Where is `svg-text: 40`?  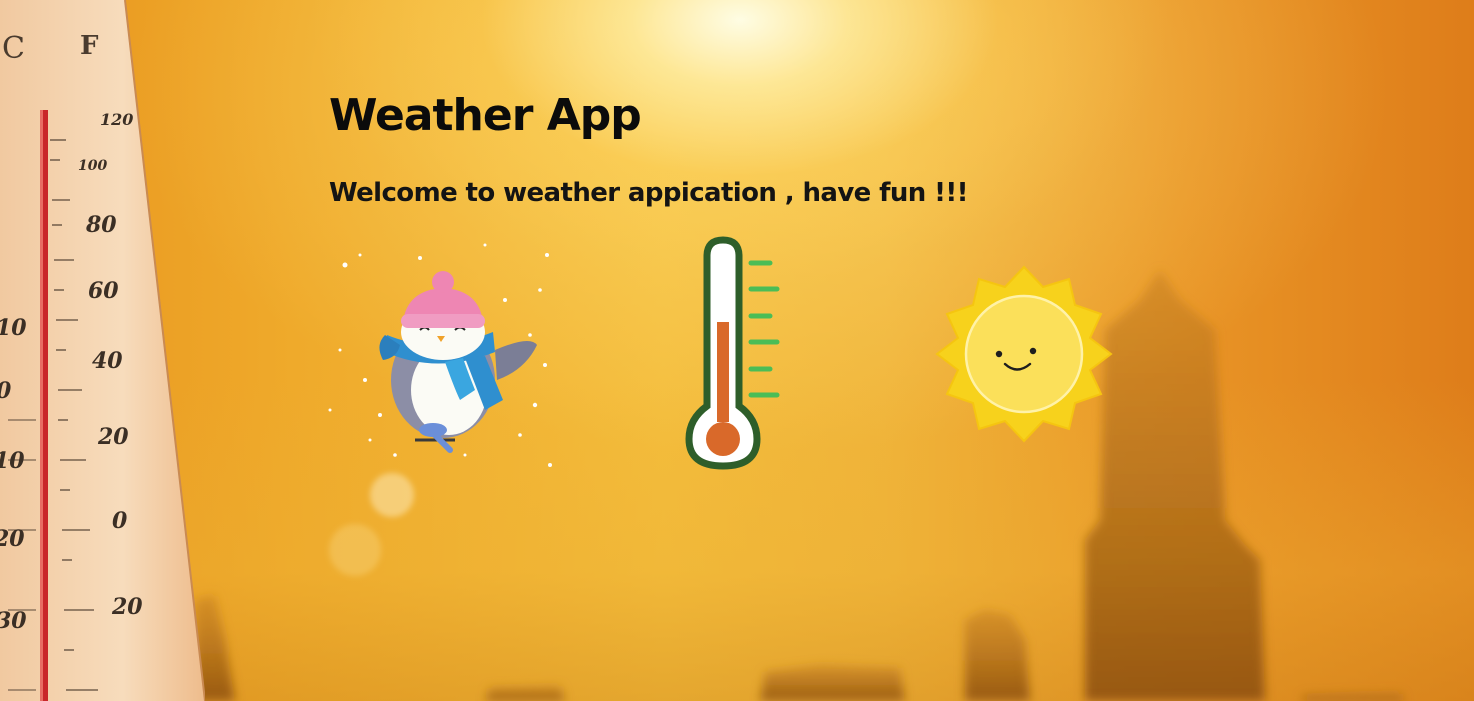 svg-text: 40 is located at coordinates (107, 361).